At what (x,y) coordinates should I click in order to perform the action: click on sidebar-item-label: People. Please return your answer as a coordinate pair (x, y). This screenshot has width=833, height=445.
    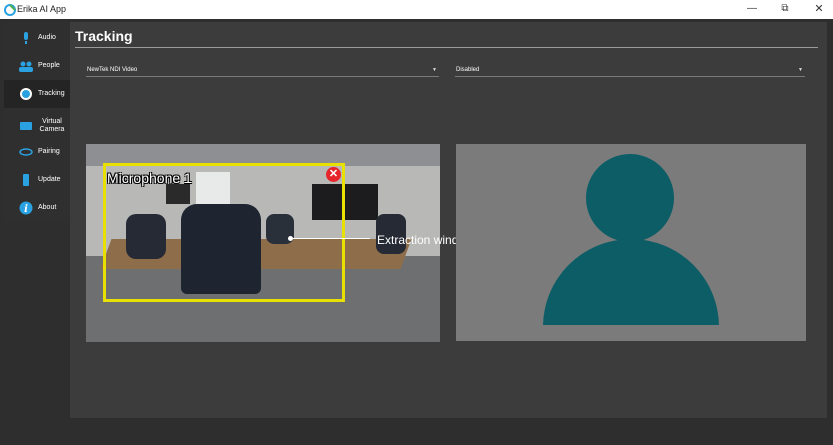
    Looking at the image, I should click on (49, 65).